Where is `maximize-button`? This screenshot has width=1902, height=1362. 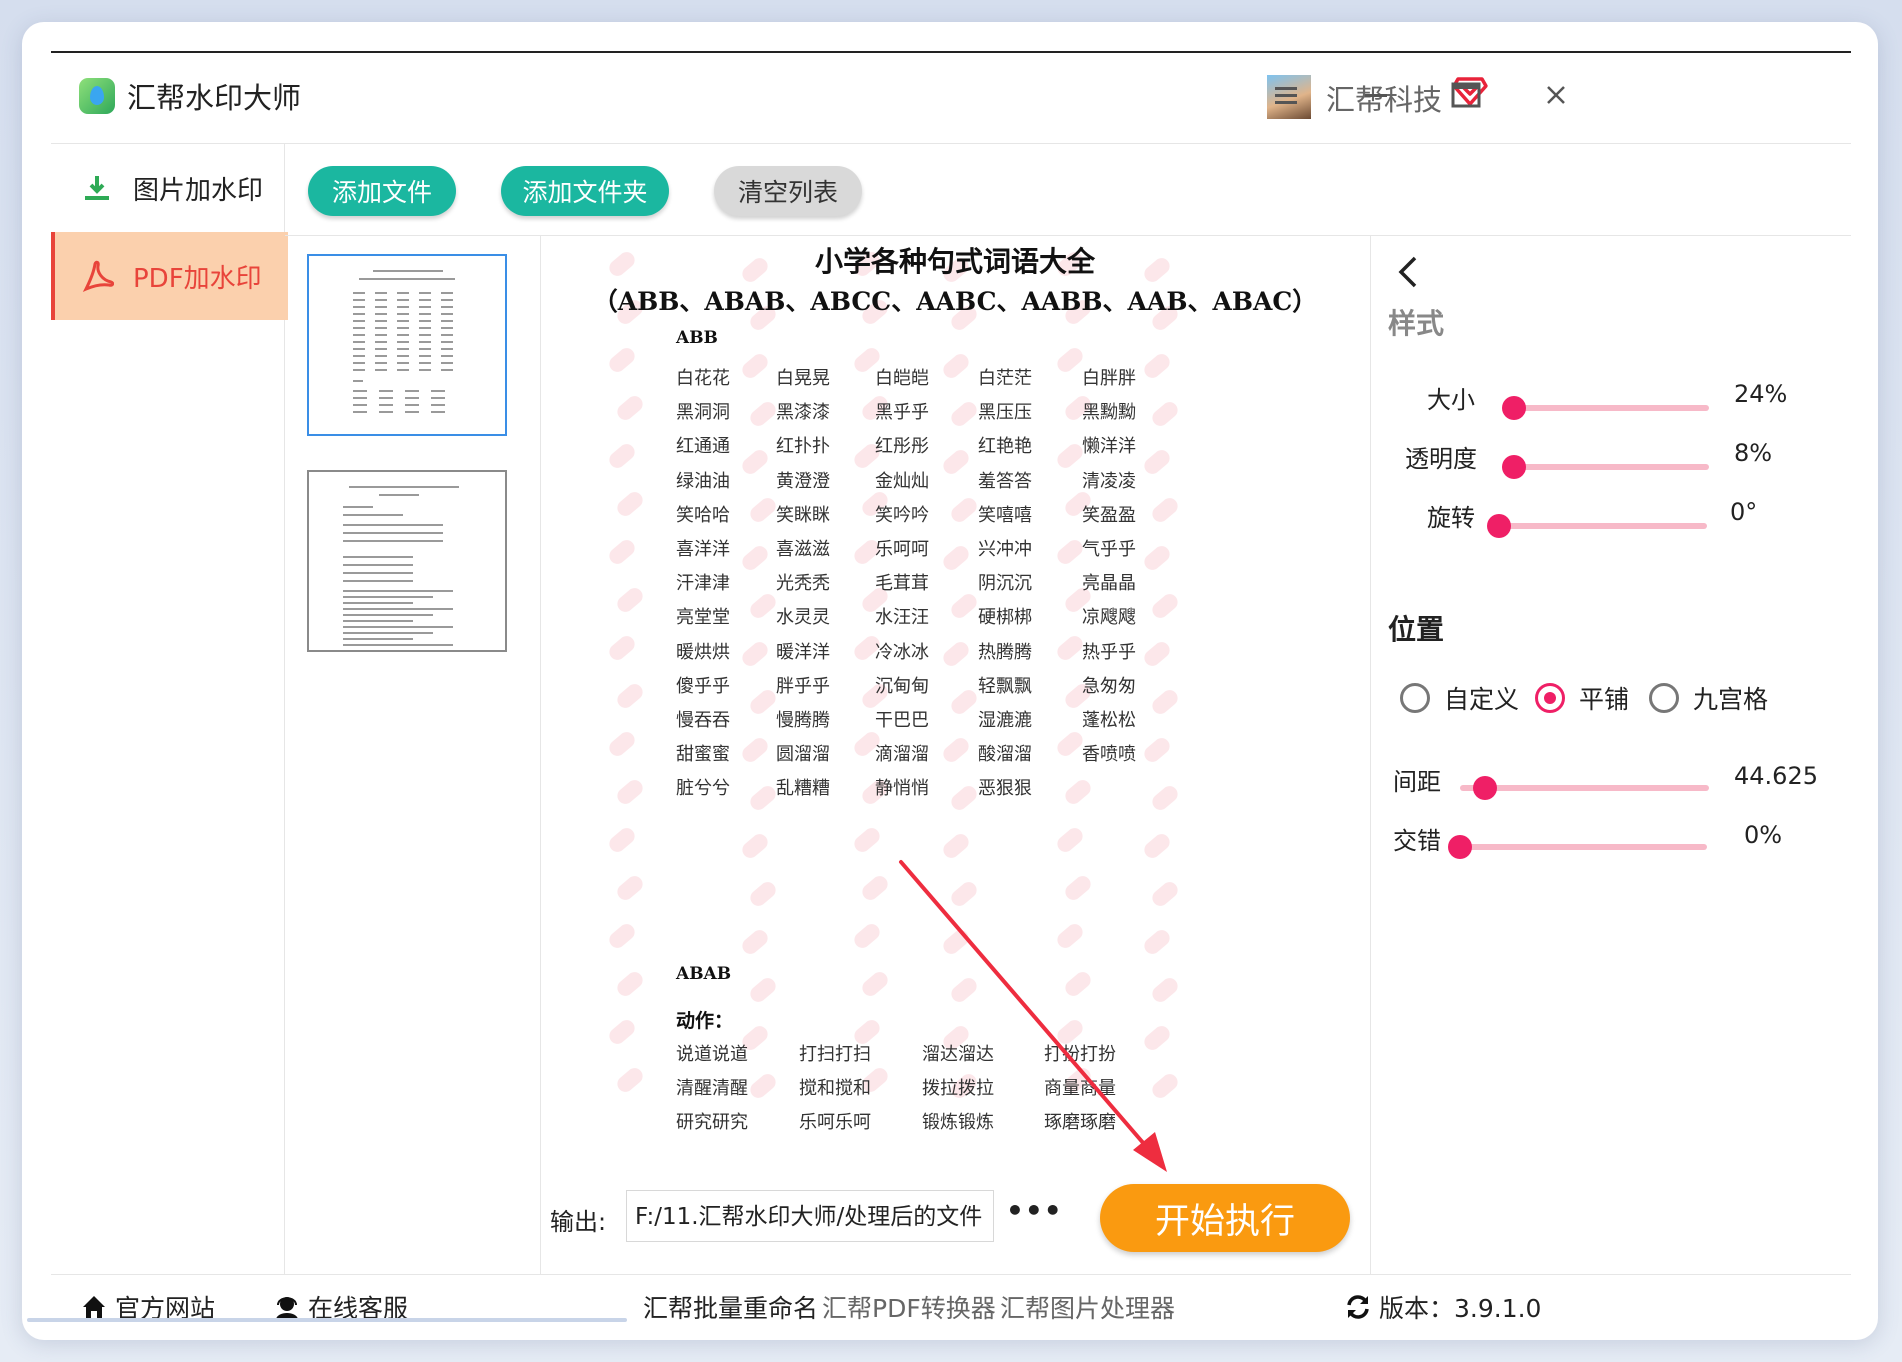
maximize-button is located at coordinates (1466, 95).